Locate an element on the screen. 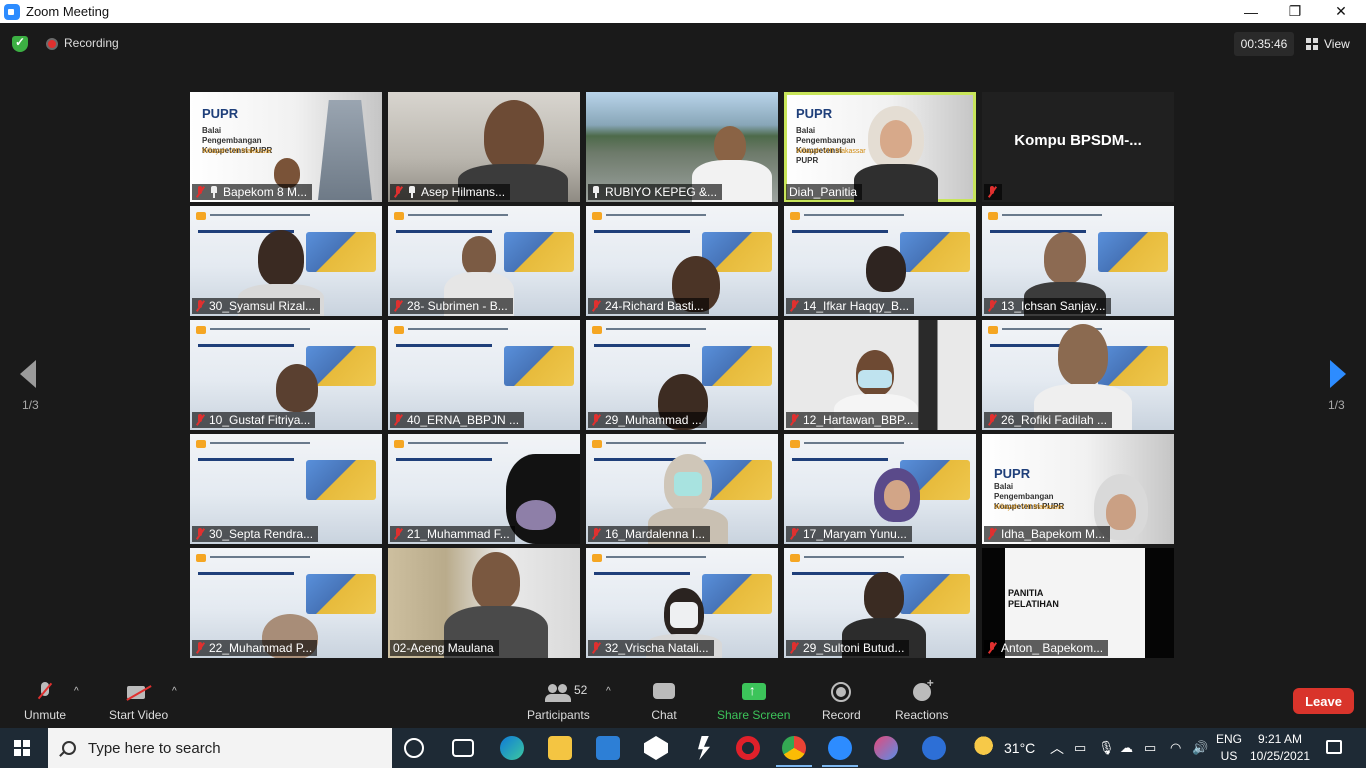 The width and height of the screenshot is (1366, 768). system-clock: 9:21 AM 10/25/2021 is located at coordinates (1280, 748).